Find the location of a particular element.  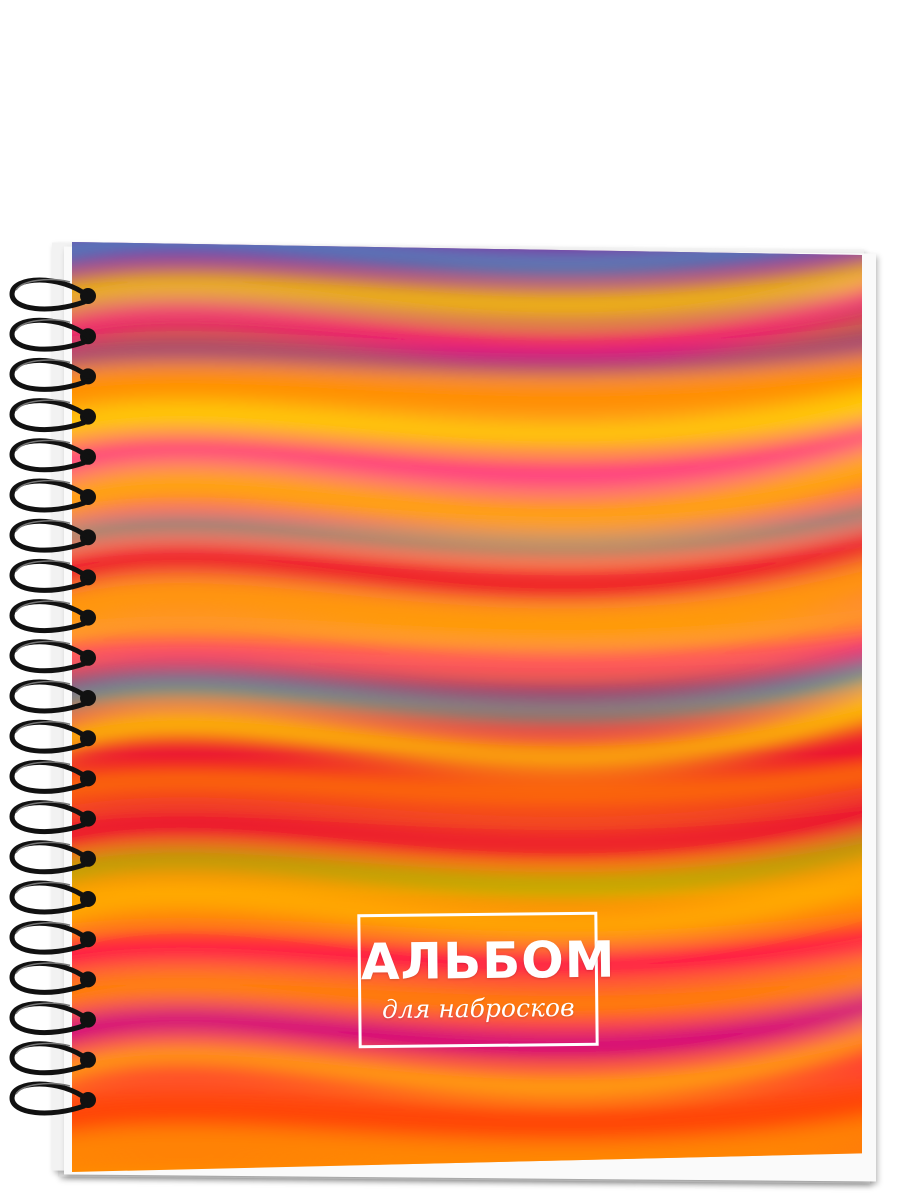

spiral-binding is located at coordinates (52, 696).